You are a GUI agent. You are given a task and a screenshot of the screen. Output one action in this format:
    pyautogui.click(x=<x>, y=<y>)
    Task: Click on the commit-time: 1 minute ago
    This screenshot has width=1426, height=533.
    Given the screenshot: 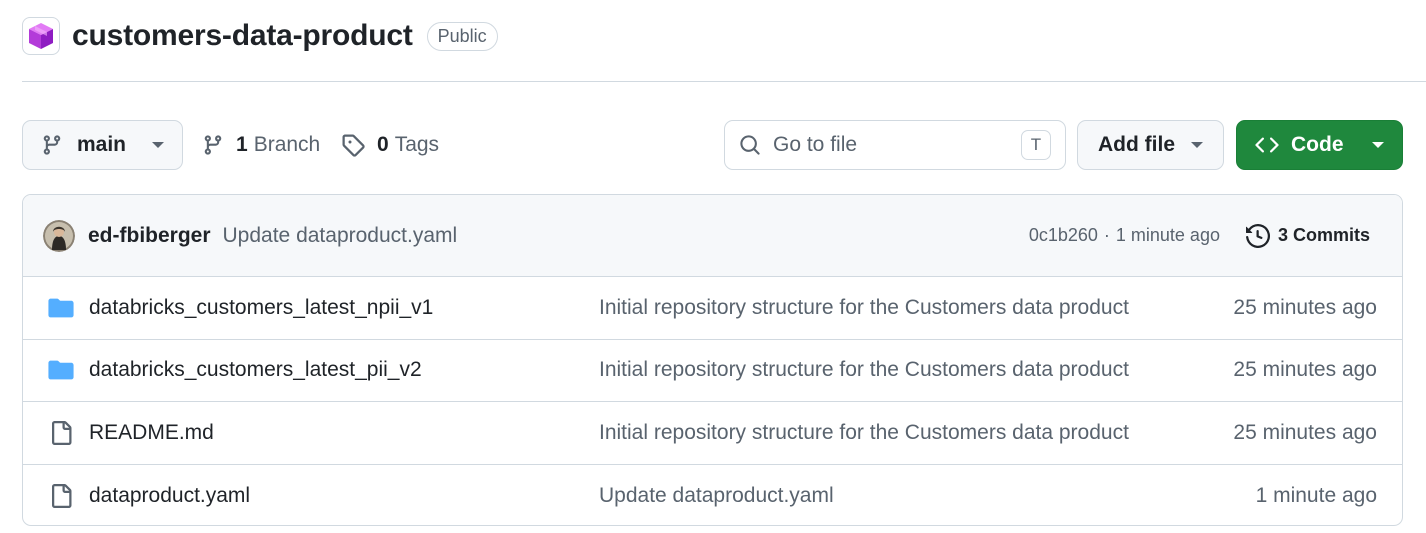 What is the action you would take?
    pyautogui.click(x=1167, y=235)
    